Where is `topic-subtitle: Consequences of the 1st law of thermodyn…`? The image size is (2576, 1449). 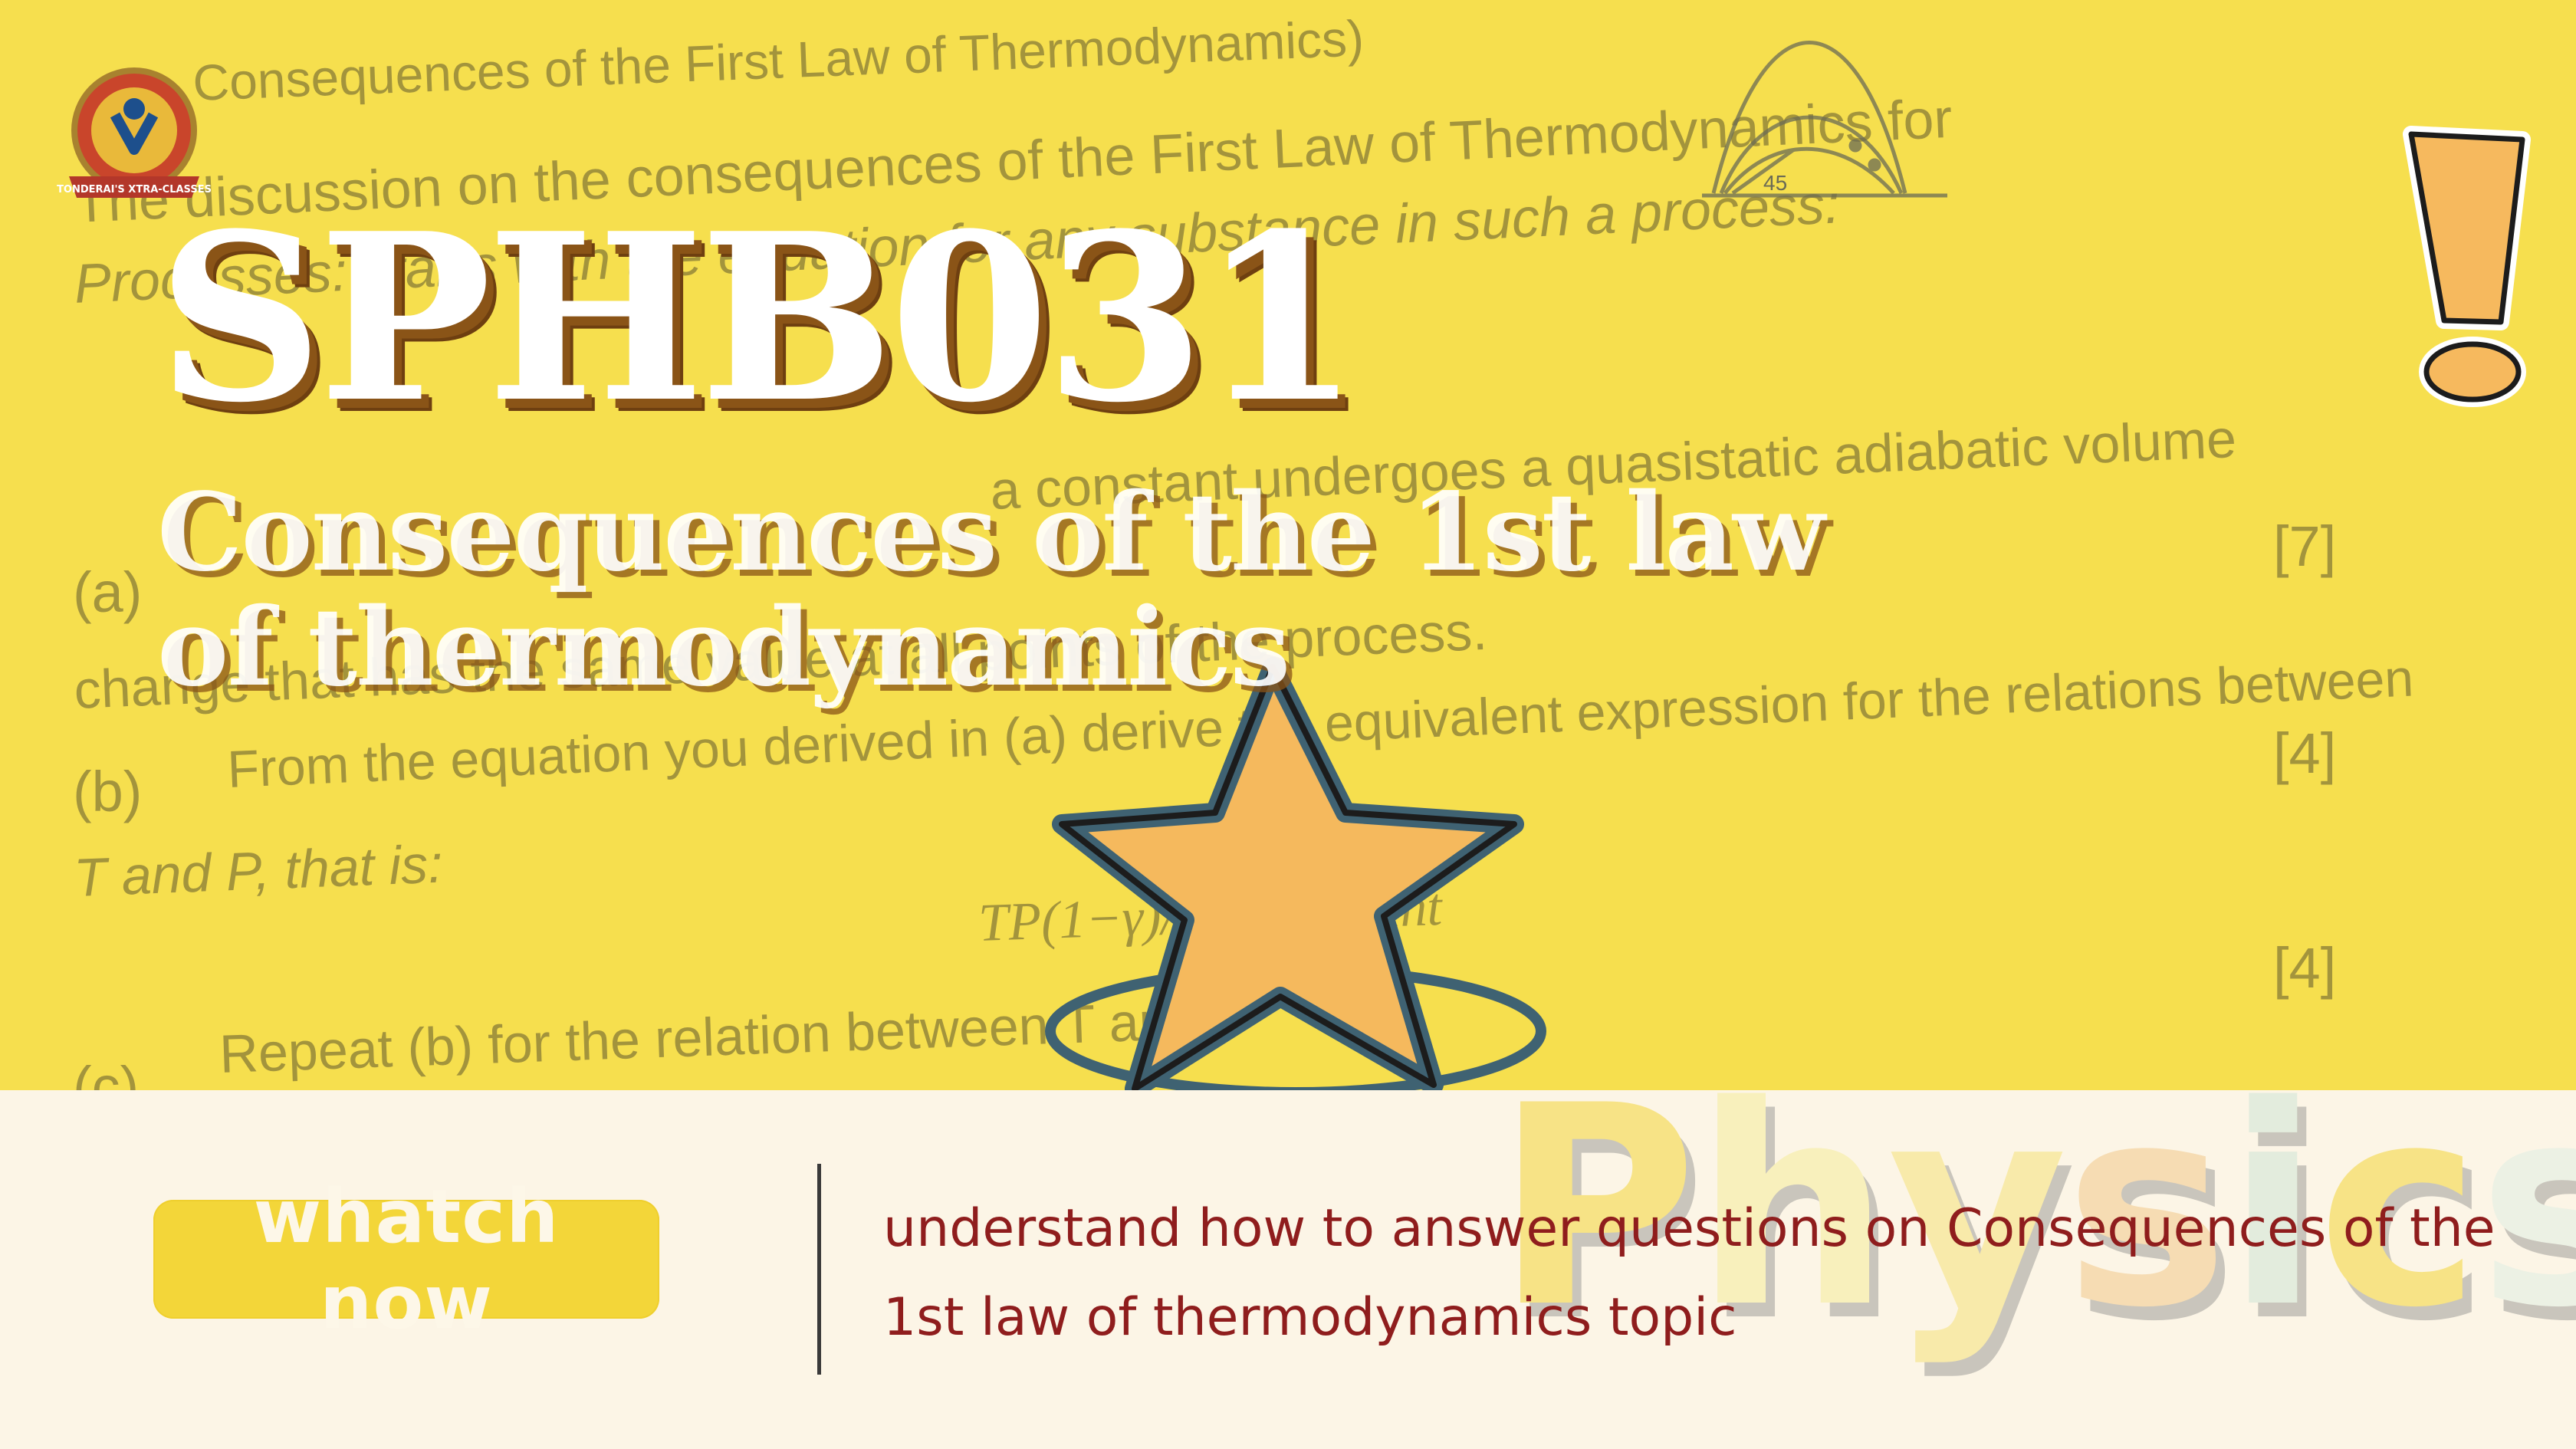 topic-subtitle: Consequences of the 1st law of thermodyn… is located at coordinates (991, 591).